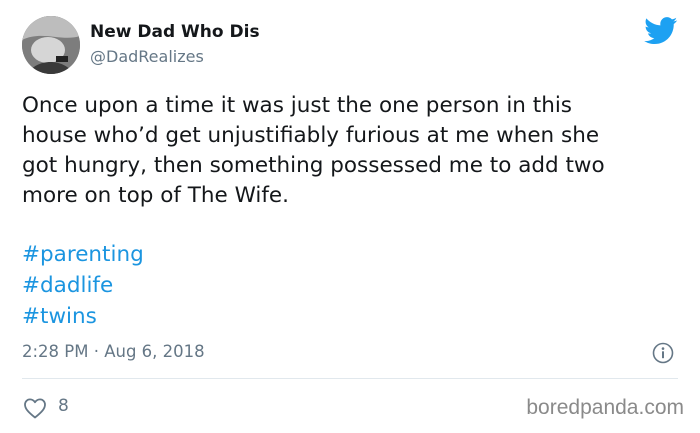 Image resolution: width=700 pixels, height=433 pixels. I want to click on hashtag-list: #parenting #dadlife #twins, so click(83, 285).